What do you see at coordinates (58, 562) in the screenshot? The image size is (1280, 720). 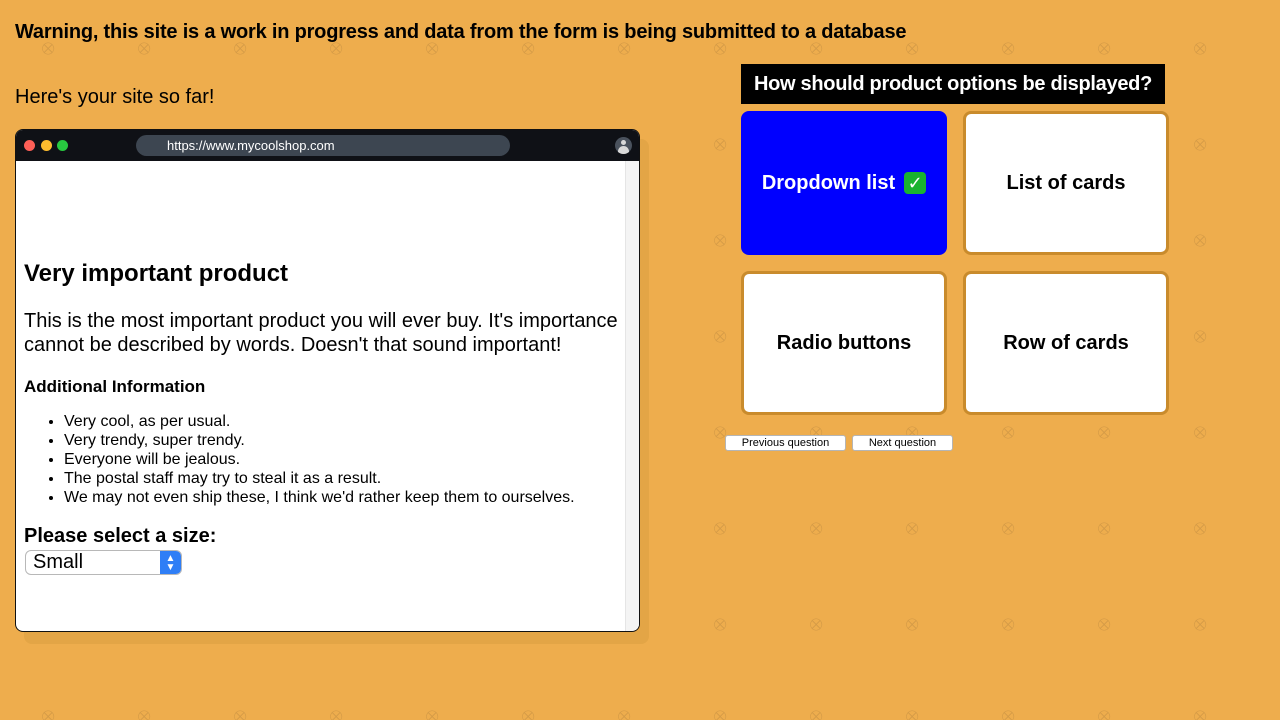 I see `size-select-value: Small` at bounding box center [58, 562].